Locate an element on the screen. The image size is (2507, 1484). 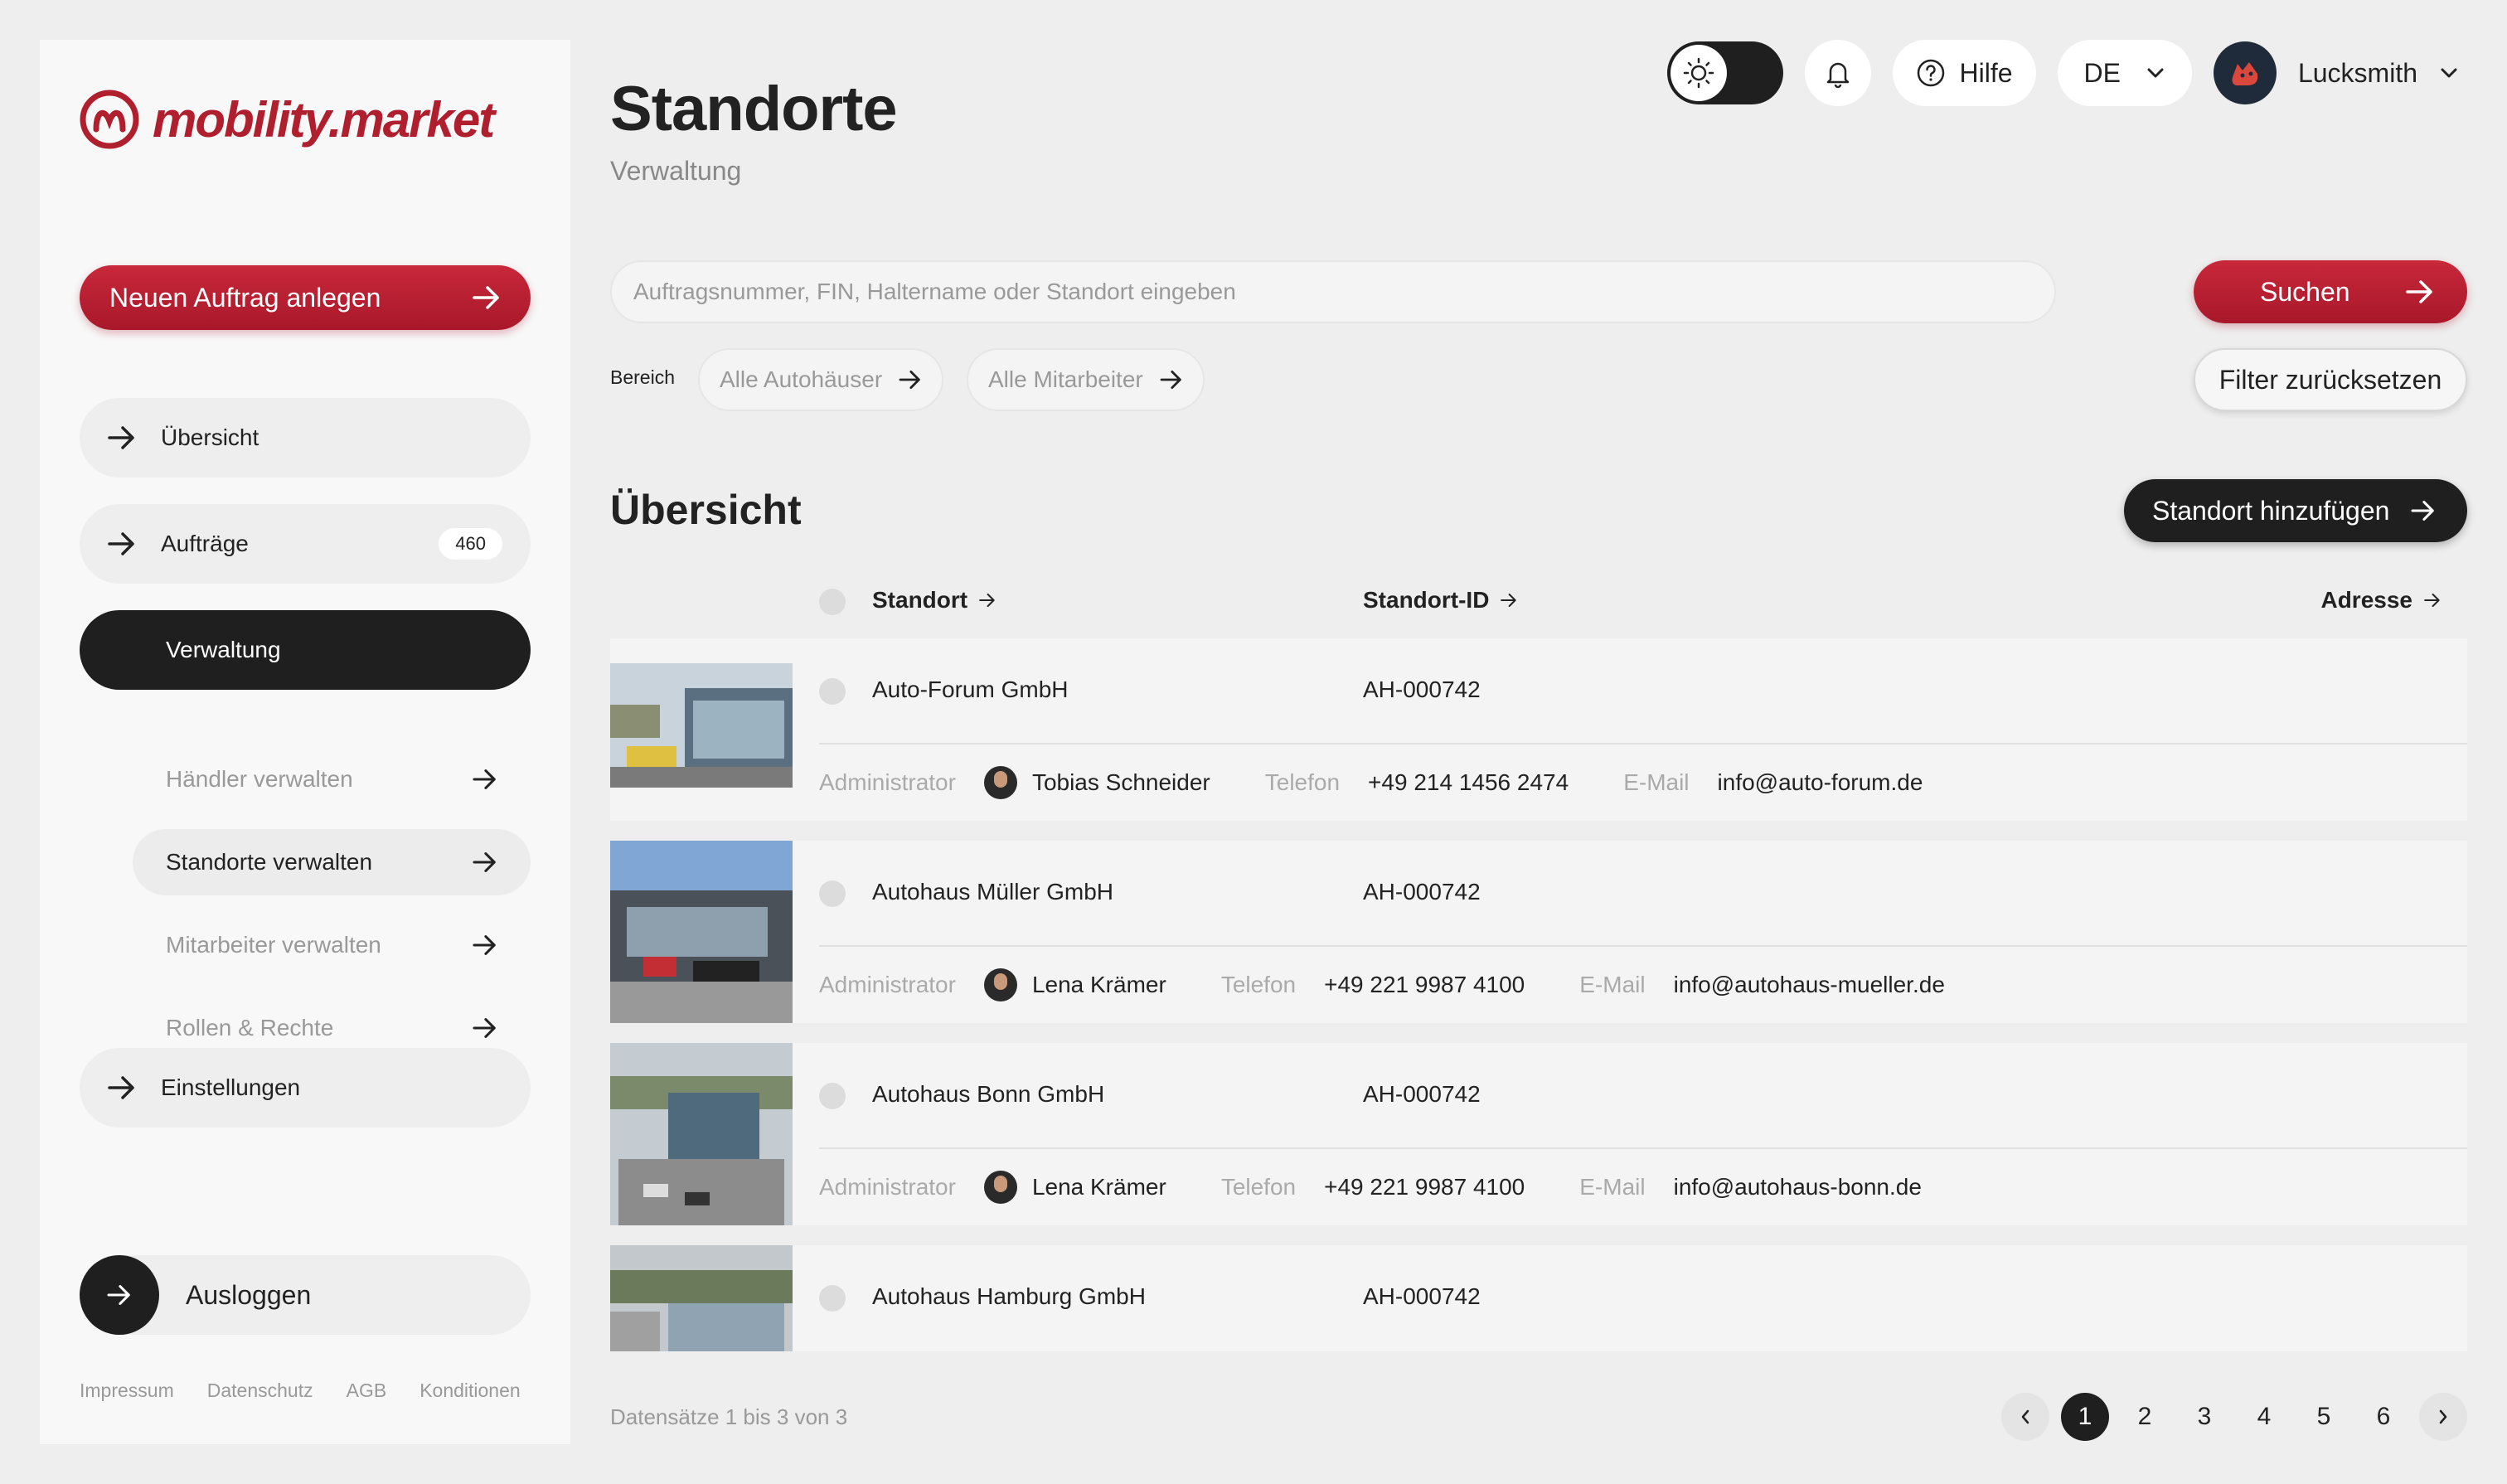
location-id: AH-000742 is located at coordinates (1422, 690).